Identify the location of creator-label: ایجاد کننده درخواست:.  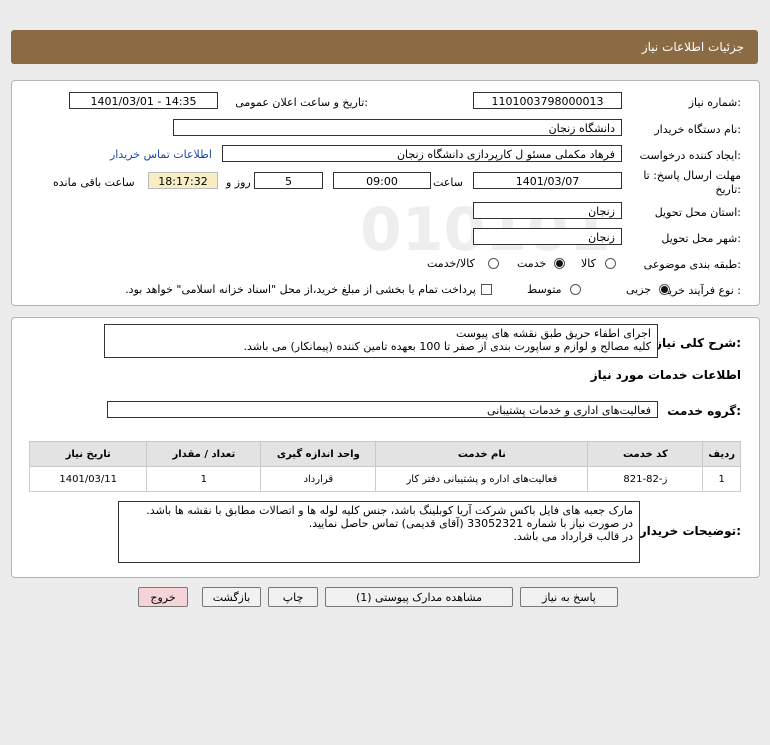
(690, 155).